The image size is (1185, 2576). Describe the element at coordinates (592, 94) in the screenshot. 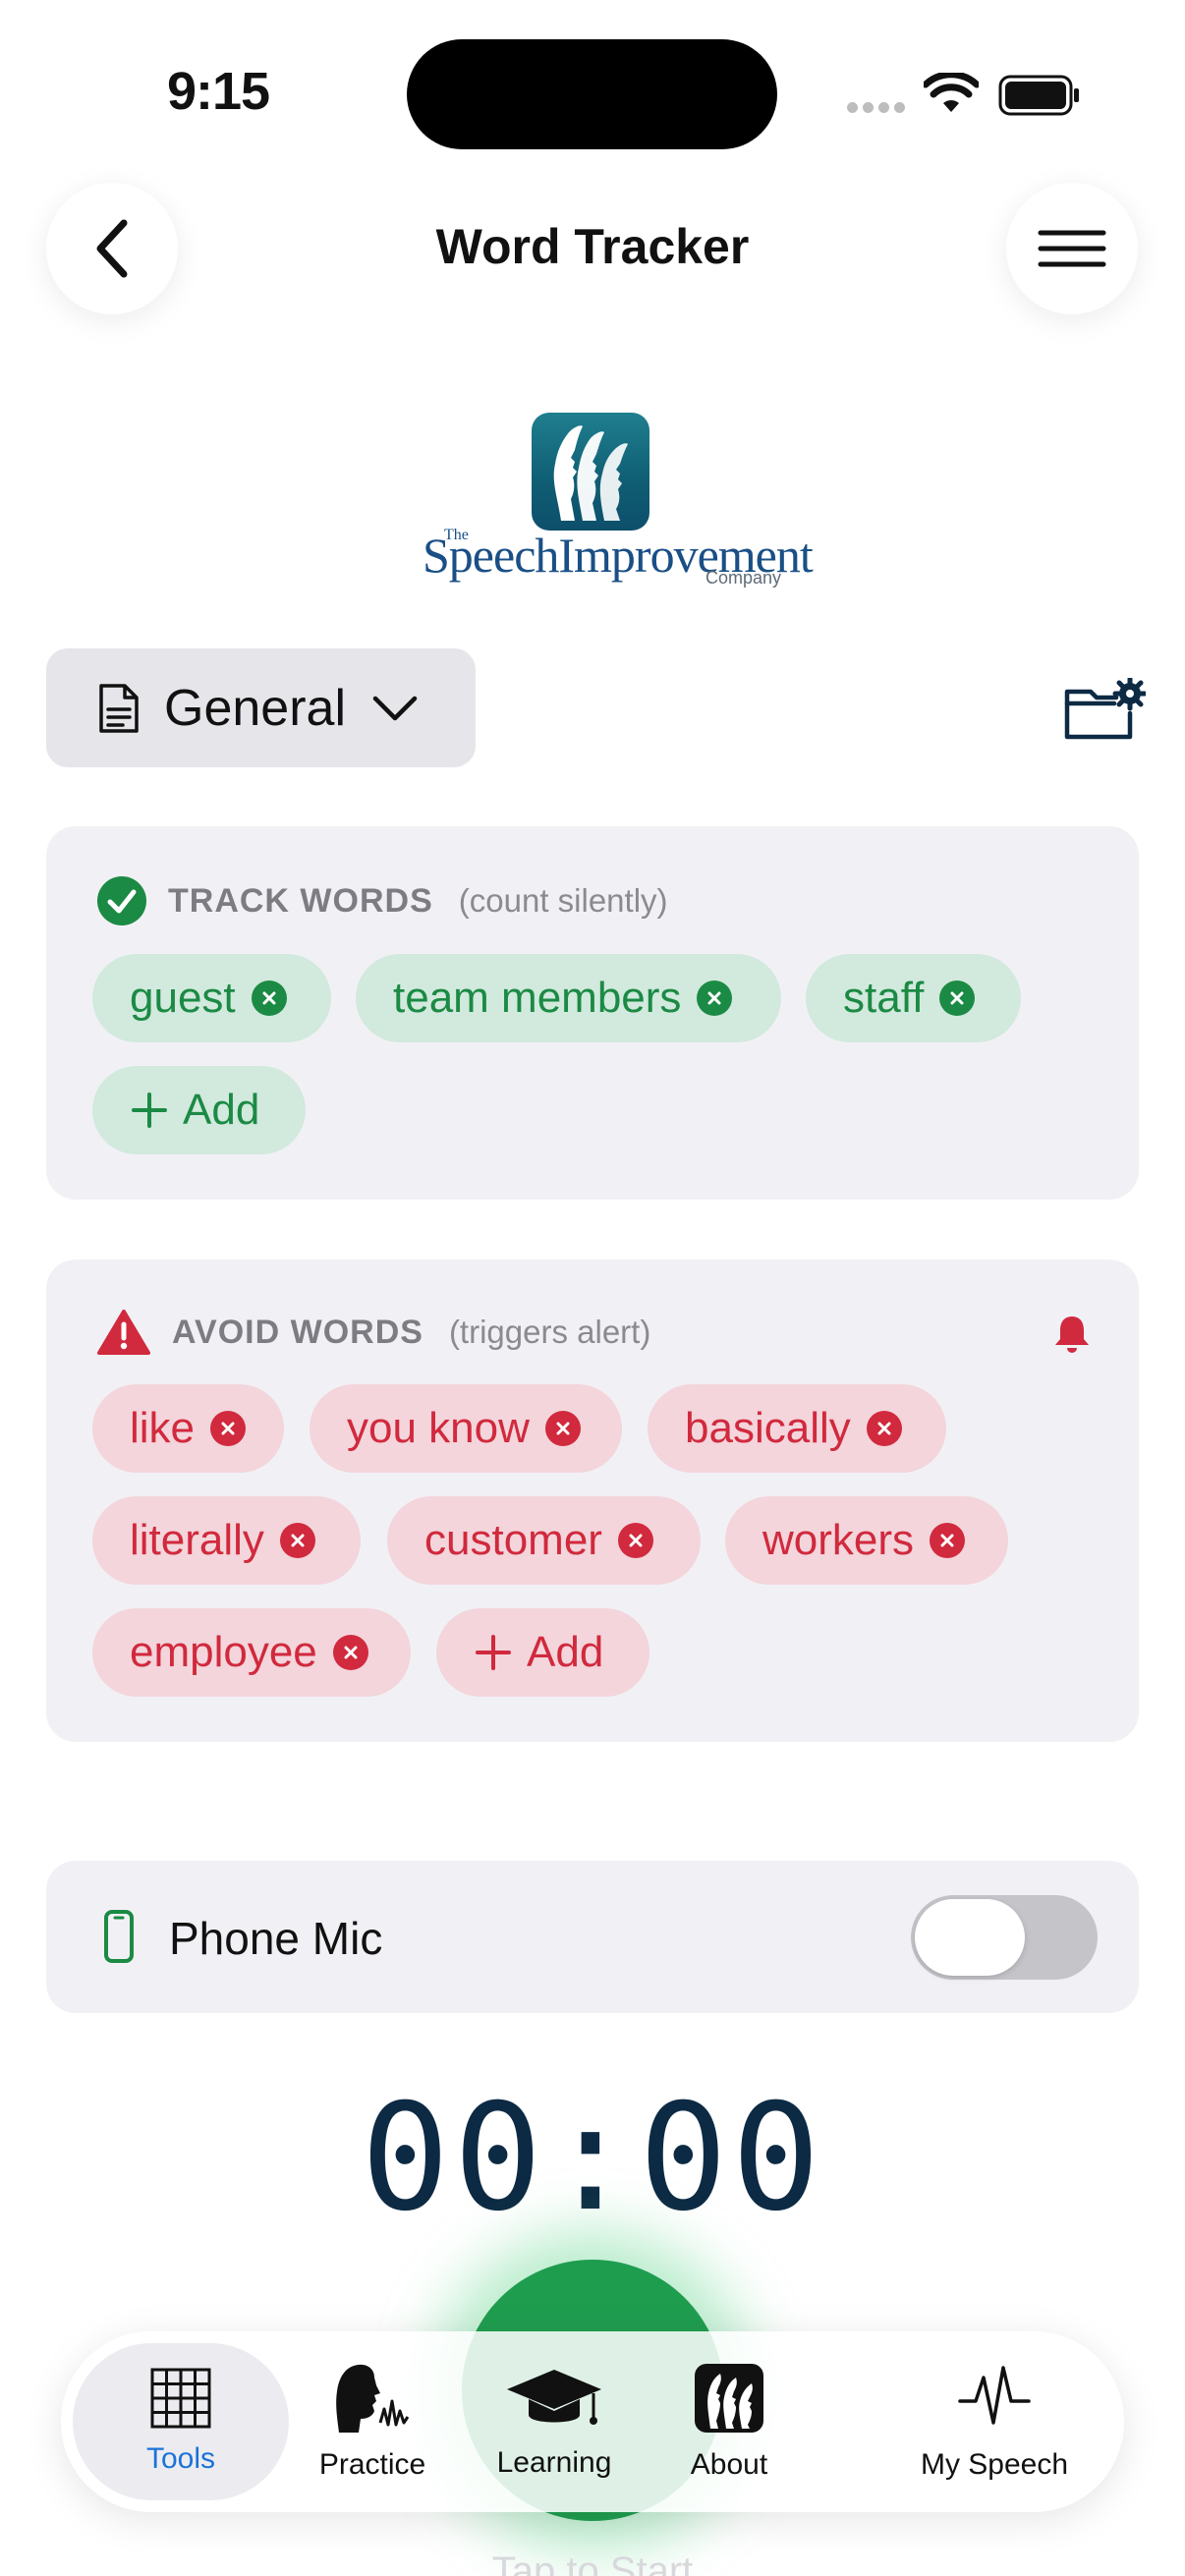

I see `dynamic-island` at that location.